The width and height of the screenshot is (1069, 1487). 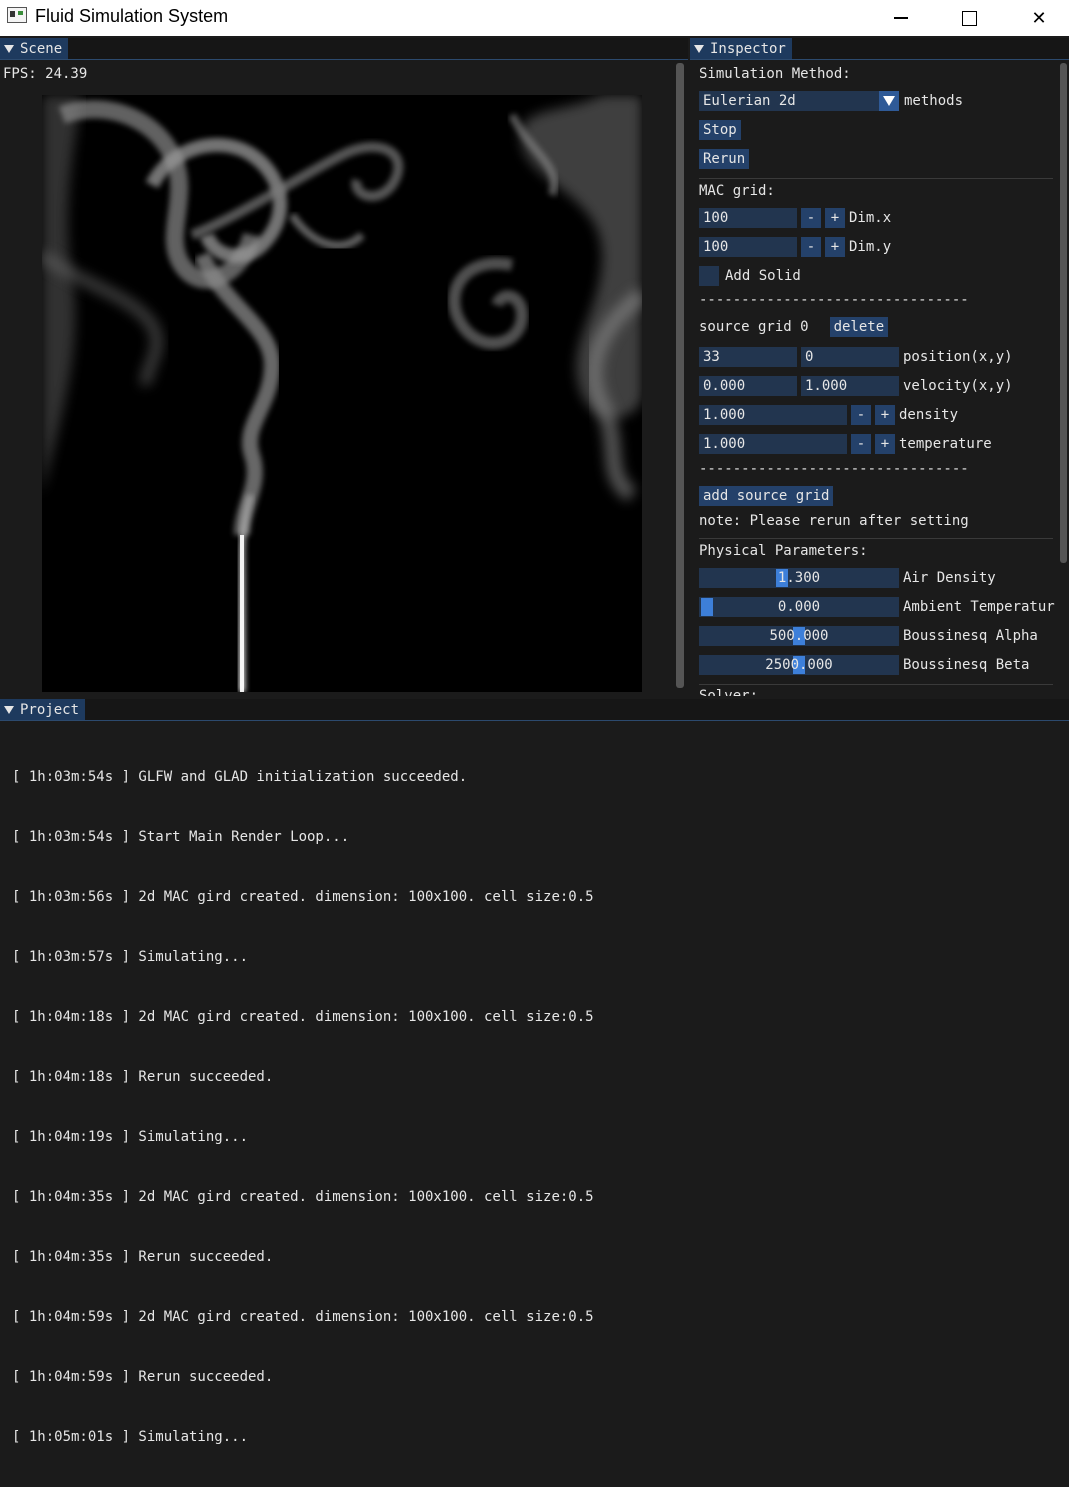 I want to click on temperature-row: 1.000 - + temperature, so click(x=845, y=444).